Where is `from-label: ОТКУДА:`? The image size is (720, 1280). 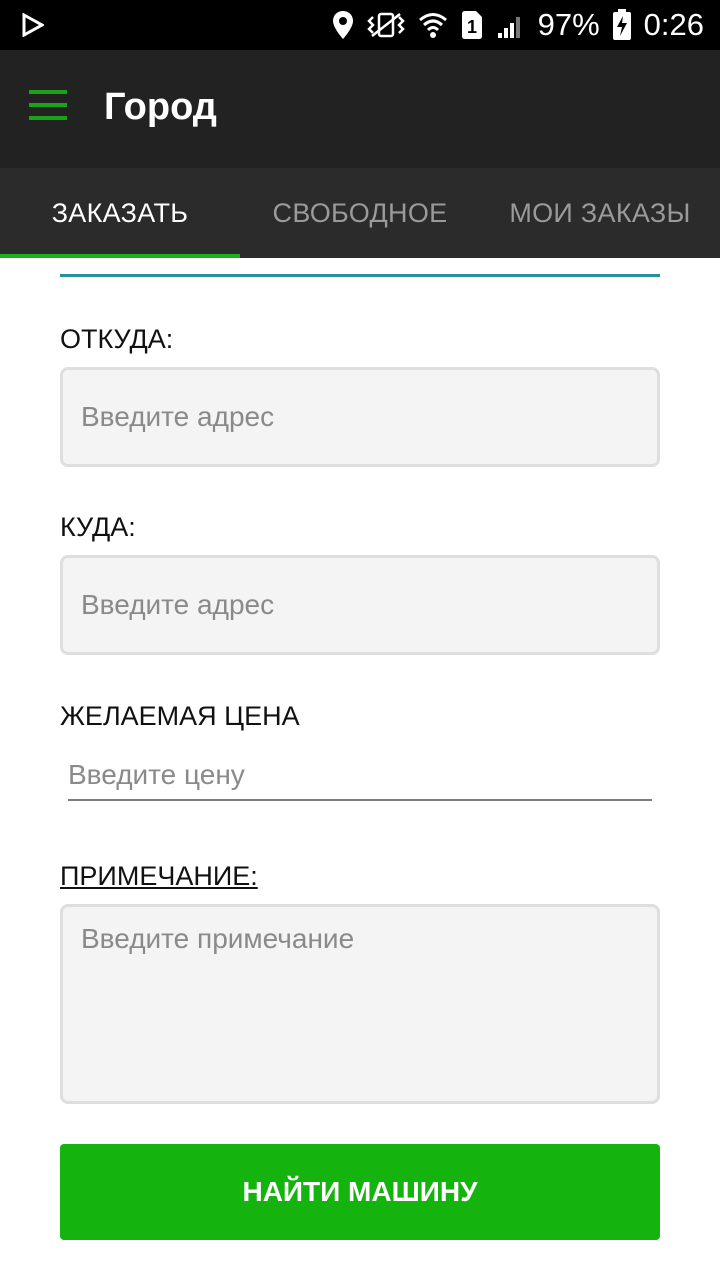 from-label: ОТКУДА: is located at coordinates (117, 339).